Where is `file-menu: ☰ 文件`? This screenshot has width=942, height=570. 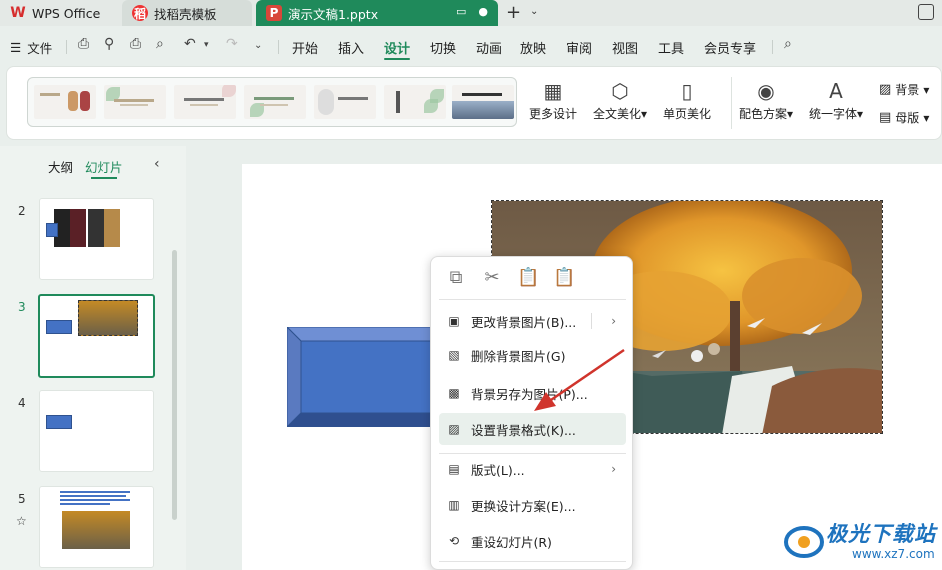
file-menu: ☰ 文件 is located at coordinates (31, 47).